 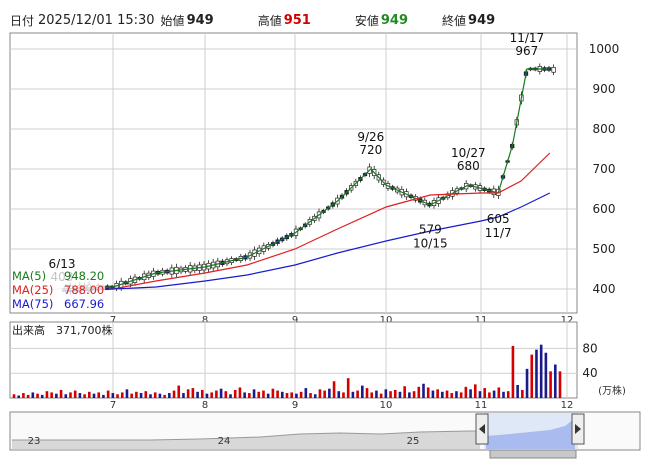 What do you see at coordinates (29, 276) in the screenshot?
I see `legend-ma5-name: MA(5)` at bounding box center [29, 276].